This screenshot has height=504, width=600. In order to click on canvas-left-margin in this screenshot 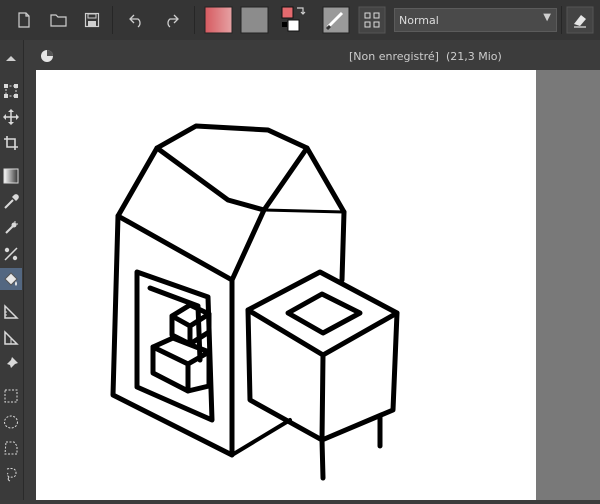, I will do `click(30, 285)`.